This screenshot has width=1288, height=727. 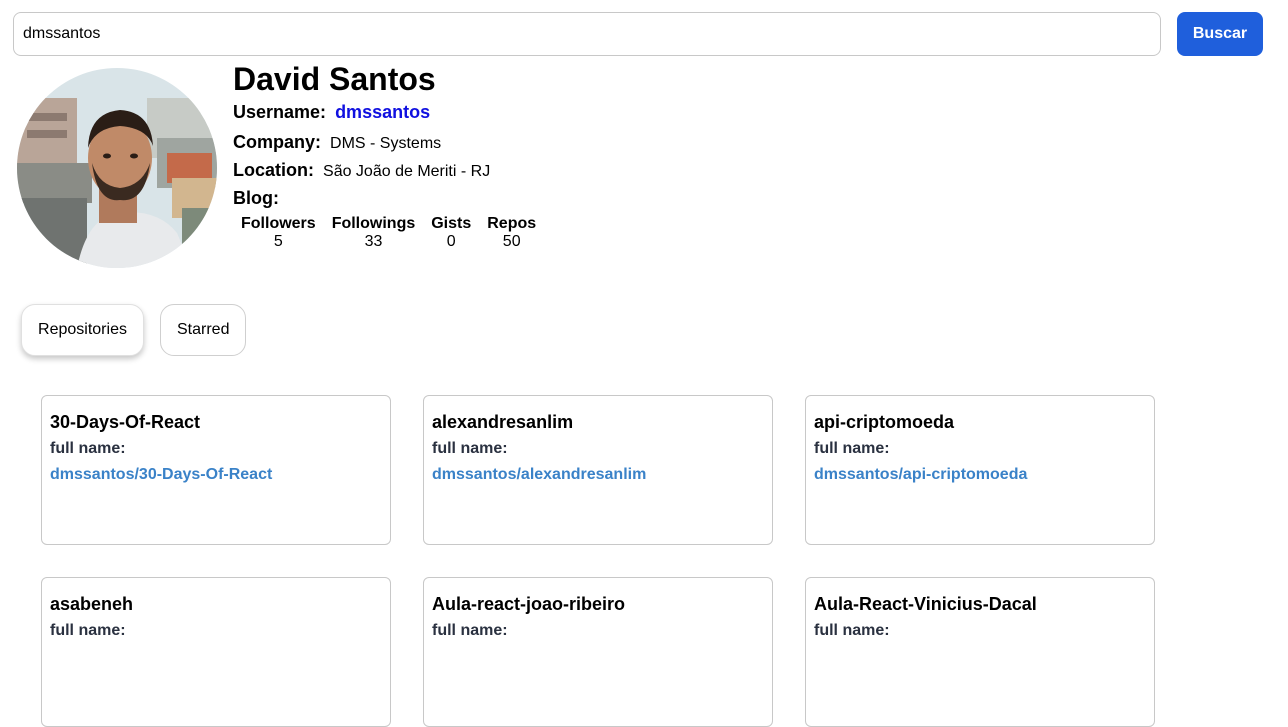 I want to click on username-link: dmssantos, so click(x=382, y=112).